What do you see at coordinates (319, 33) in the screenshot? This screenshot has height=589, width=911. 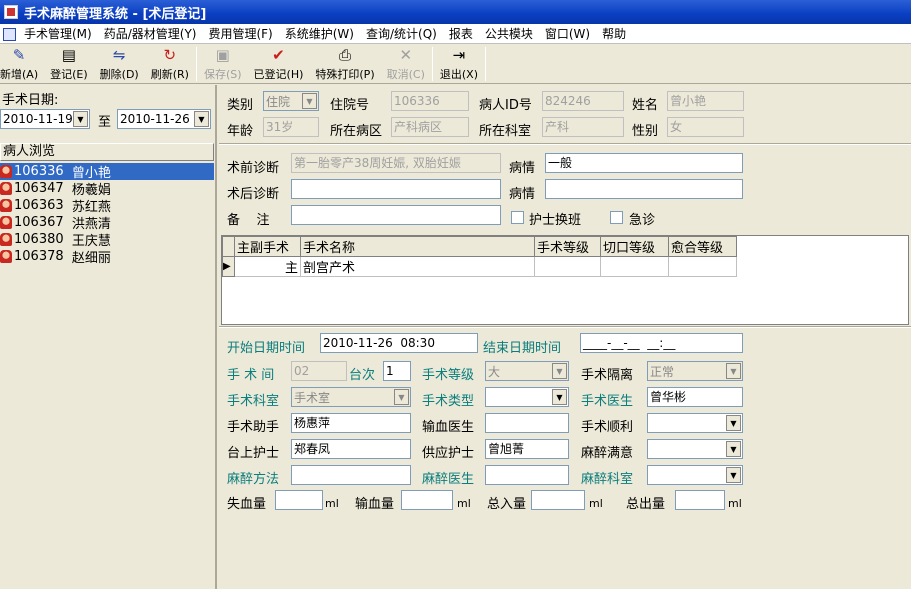 I see `menu-system: 系统维护(W)` at bounding box center [319, 33].